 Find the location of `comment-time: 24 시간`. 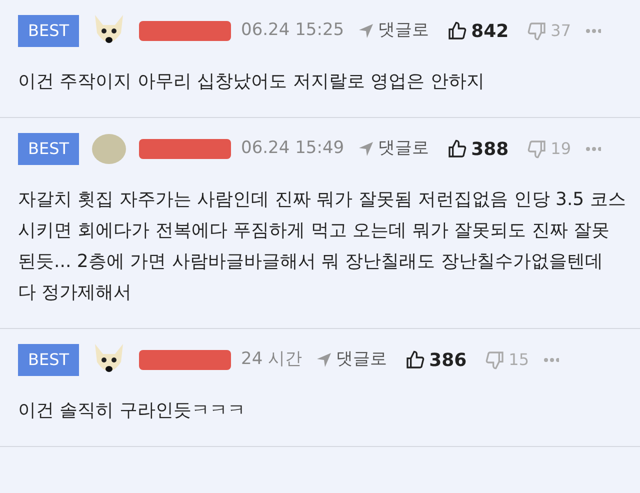

comment-time: 24 시간 is located at coordinates (271, 360).